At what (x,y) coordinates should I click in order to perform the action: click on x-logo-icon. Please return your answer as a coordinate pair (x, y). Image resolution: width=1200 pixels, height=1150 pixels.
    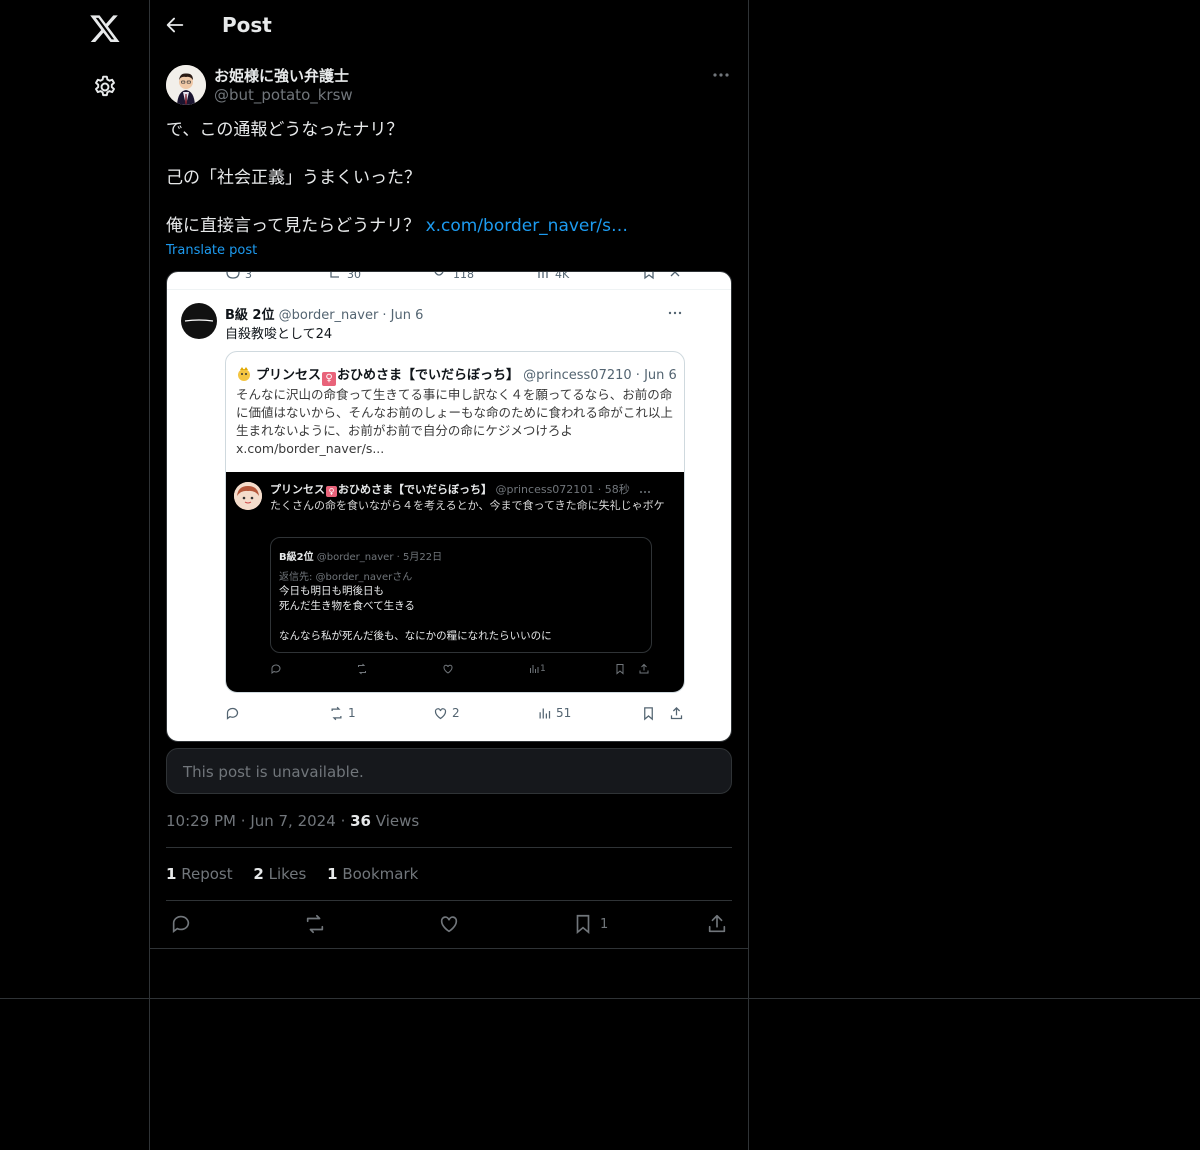
    Looking at the image, I should click on (105, 28).